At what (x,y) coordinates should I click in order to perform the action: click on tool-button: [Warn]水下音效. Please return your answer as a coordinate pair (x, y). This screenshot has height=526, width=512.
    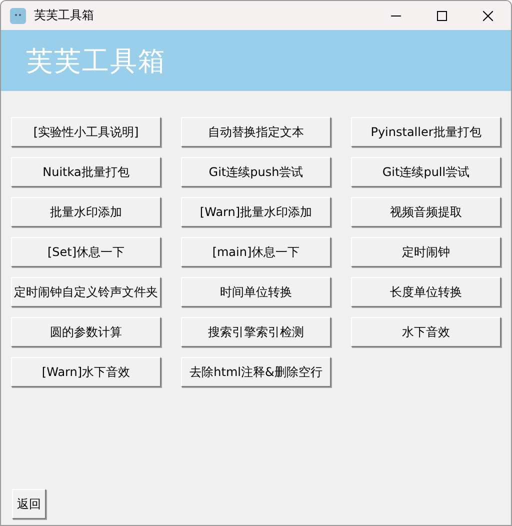
    Looking at the image, I should click on (86, 372).